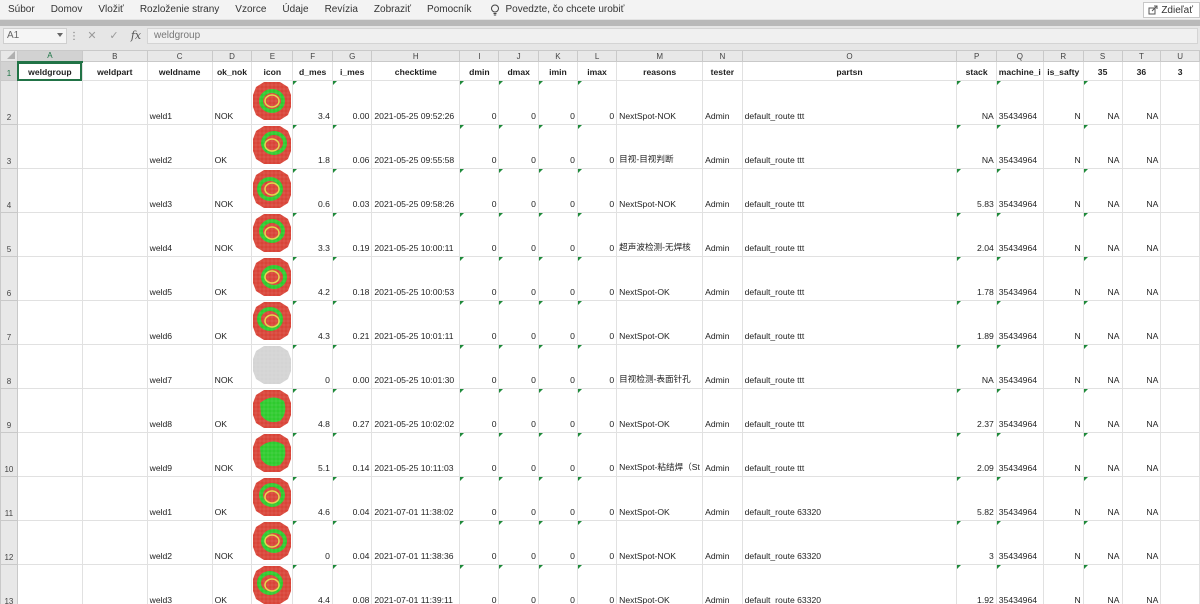 This screenshot has width=1200, height=604. Describe the element at coordinates (179, 498) in the screenshot. I see `cell-weldname: weld1` at that location.